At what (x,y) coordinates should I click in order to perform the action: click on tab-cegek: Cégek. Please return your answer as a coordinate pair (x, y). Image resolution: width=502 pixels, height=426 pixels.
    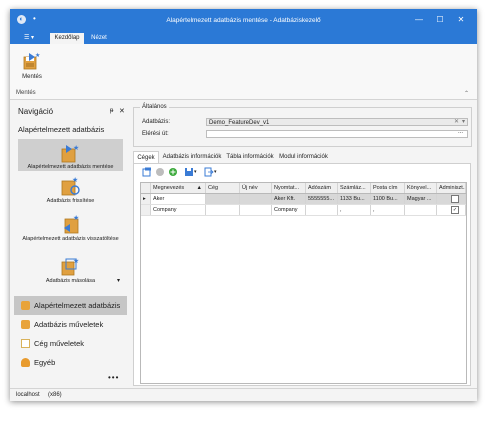
    Looking at the image, I should click on (146, 157).